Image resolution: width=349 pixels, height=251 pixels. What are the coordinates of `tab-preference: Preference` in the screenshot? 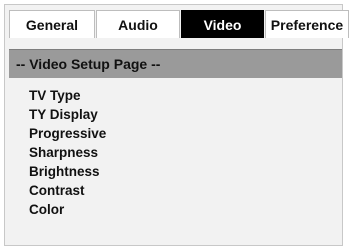 It's located at (307, 24).